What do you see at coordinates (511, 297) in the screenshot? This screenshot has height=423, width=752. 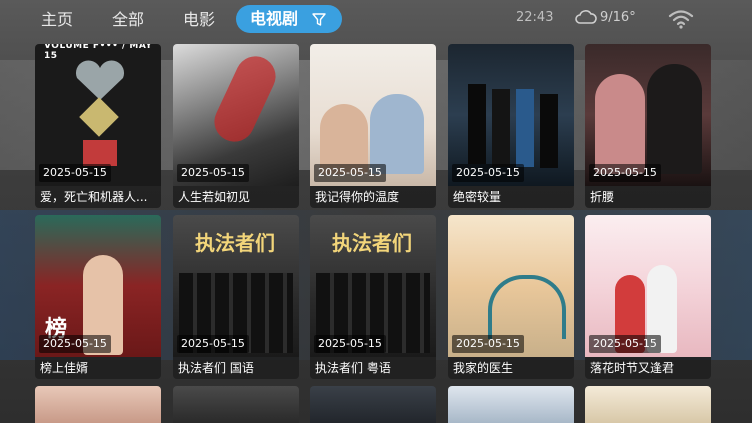 I see `media-card: 2025-05-15 我家的医生` at bounding box center [511, 297].